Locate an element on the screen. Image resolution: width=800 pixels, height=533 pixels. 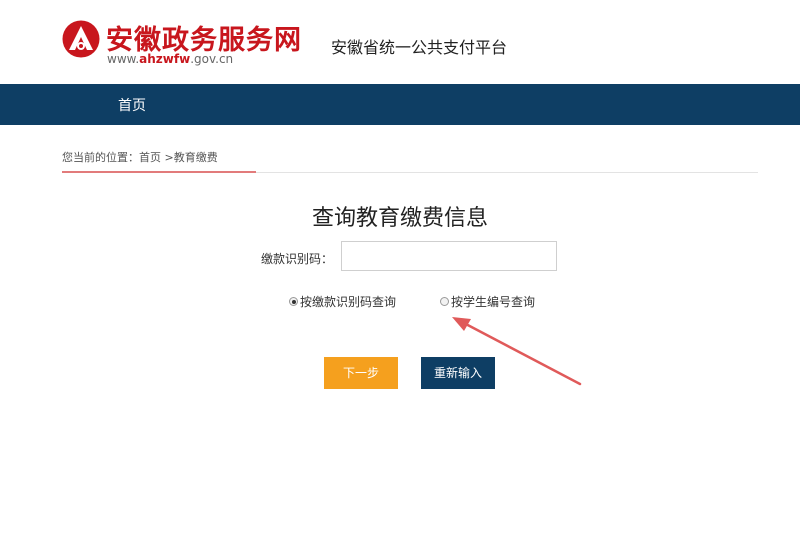
reset-button: 重新输入 is located at coordinates (458, 373).